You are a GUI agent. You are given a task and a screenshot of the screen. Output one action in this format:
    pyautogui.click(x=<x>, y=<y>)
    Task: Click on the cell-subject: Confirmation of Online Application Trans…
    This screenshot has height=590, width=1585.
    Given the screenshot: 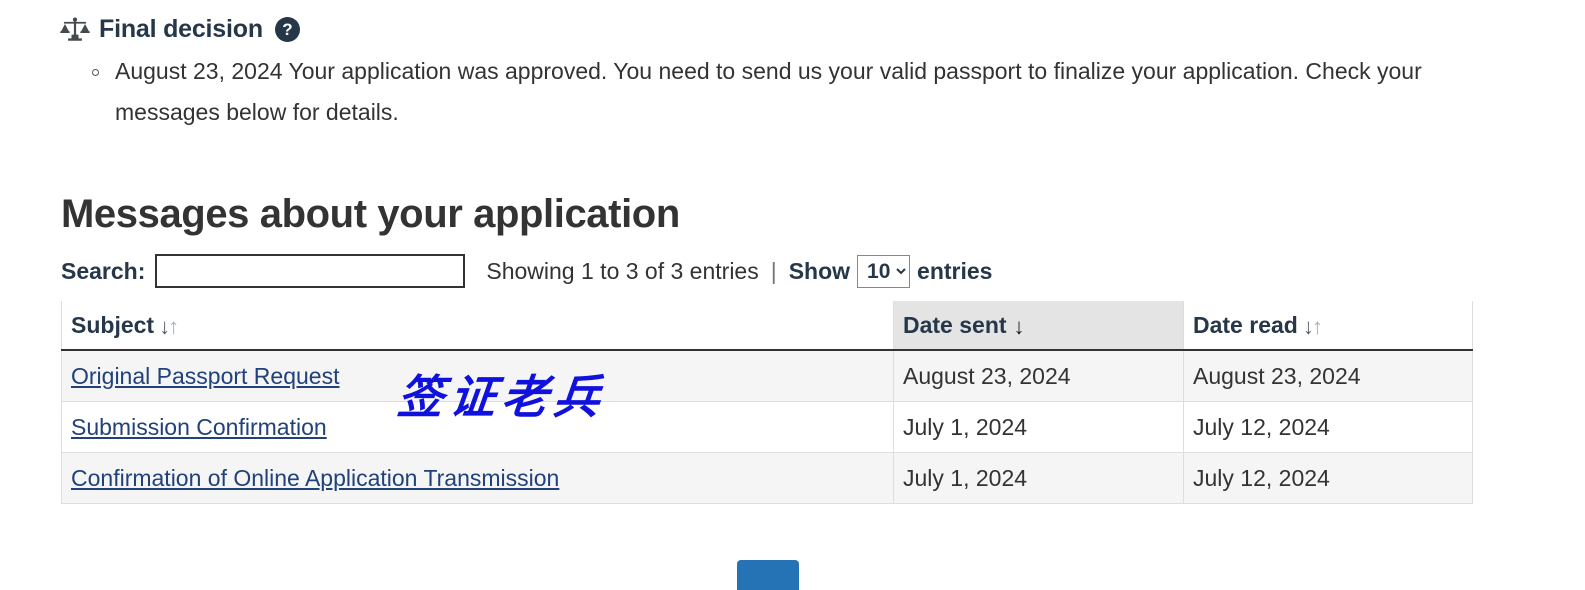 What is the action you would take?
    pyautogui.click(x=477, y=478)
    